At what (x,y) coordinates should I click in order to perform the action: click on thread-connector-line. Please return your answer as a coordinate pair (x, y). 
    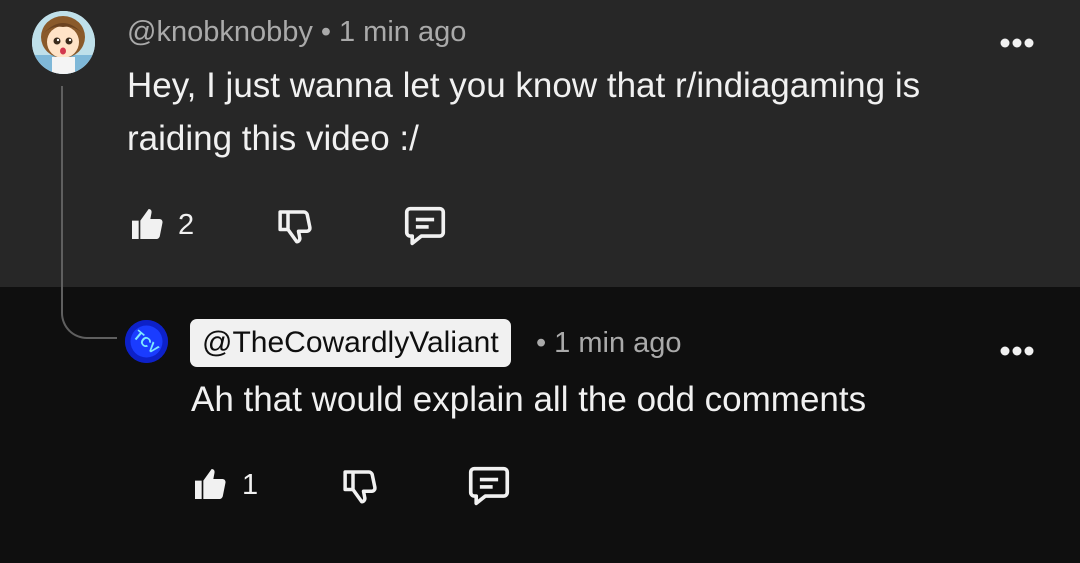
    Looking at the image, I should click on (89, 212).